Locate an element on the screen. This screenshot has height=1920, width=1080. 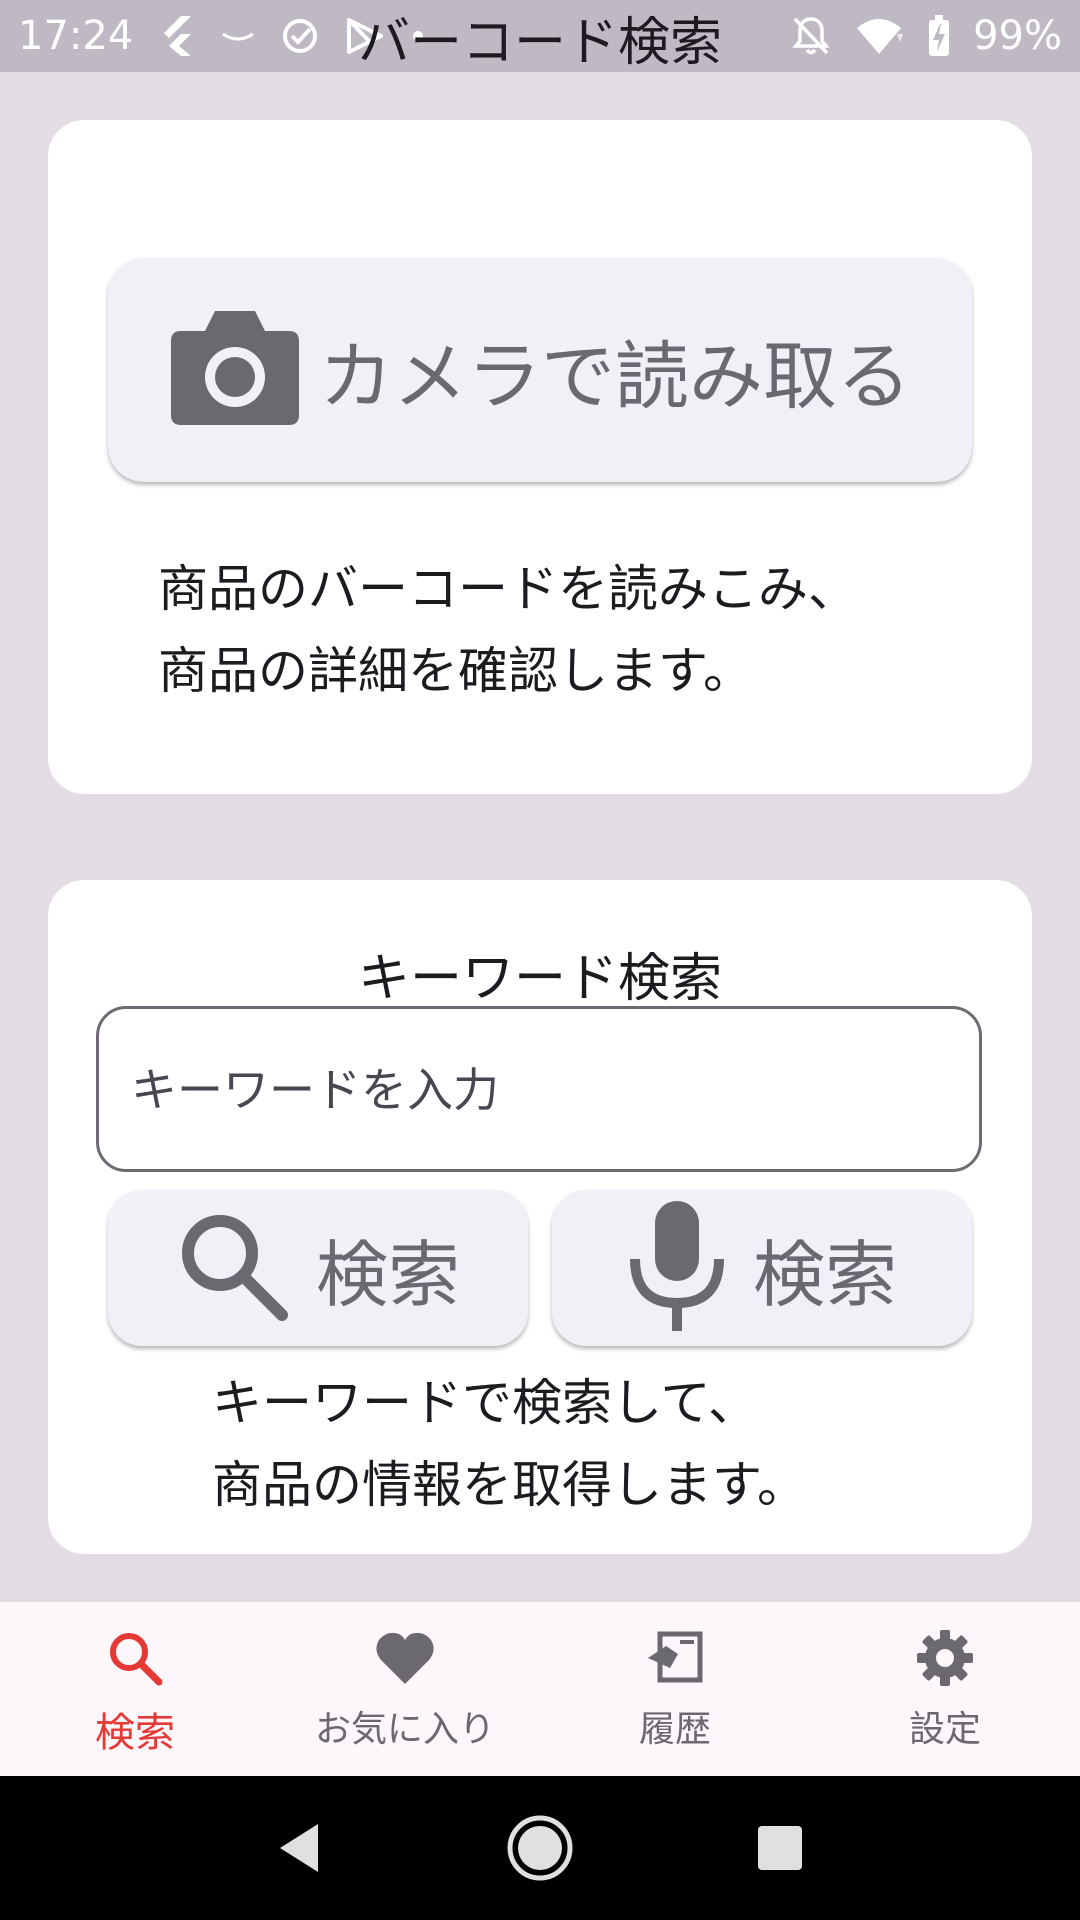
microphone-icon is located at coordinates (677, 1268).